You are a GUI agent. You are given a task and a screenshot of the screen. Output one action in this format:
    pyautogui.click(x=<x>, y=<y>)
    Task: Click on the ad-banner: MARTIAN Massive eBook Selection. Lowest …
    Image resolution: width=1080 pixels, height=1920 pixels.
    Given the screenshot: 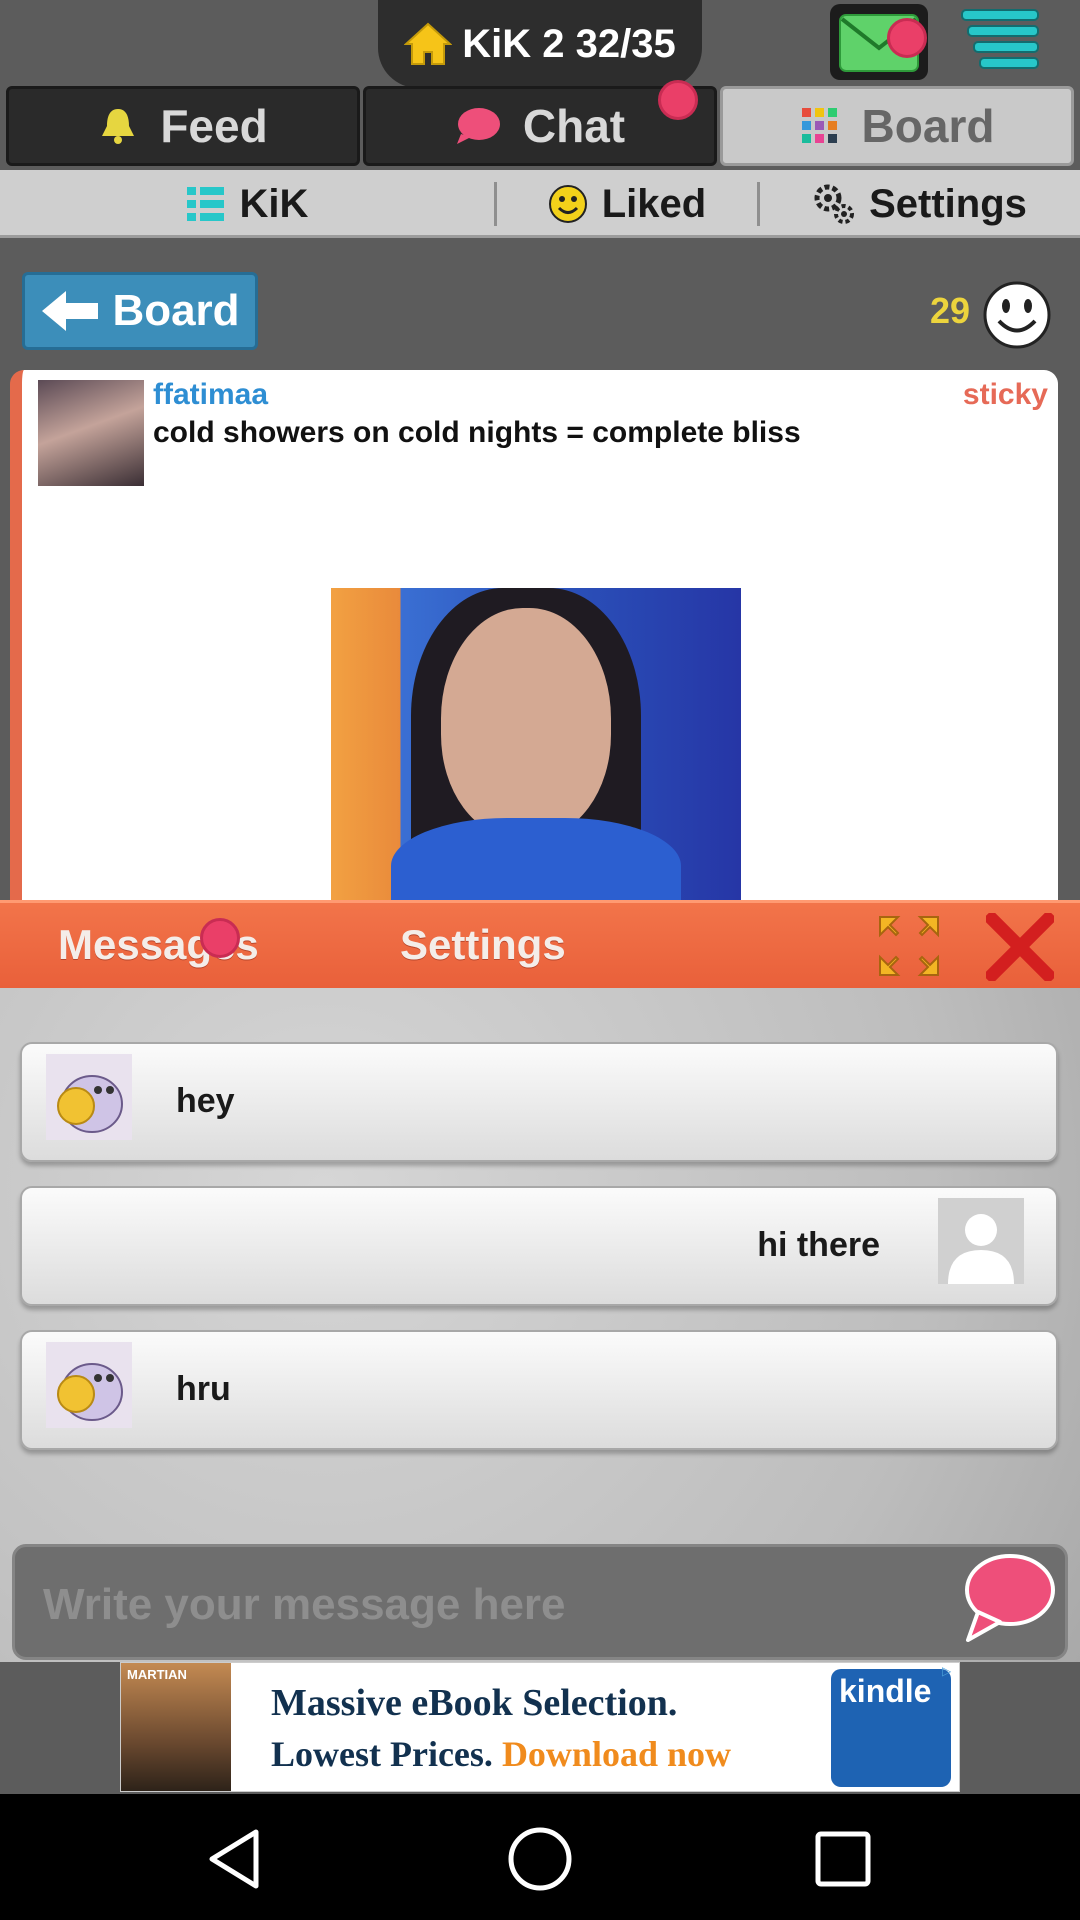 What is the action you would take?
    pyautogui.click(x=540, y=1727)
    